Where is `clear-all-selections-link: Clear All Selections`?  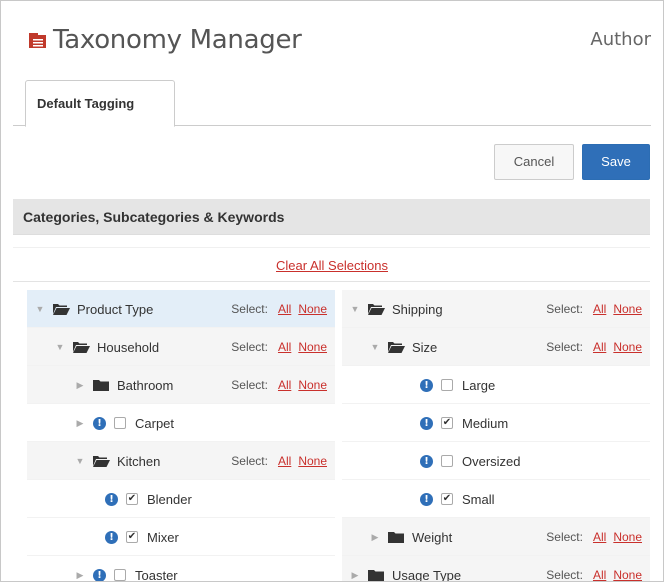 clear-all-selections-link: Clear All Selections is located at coordinates (332, 265).